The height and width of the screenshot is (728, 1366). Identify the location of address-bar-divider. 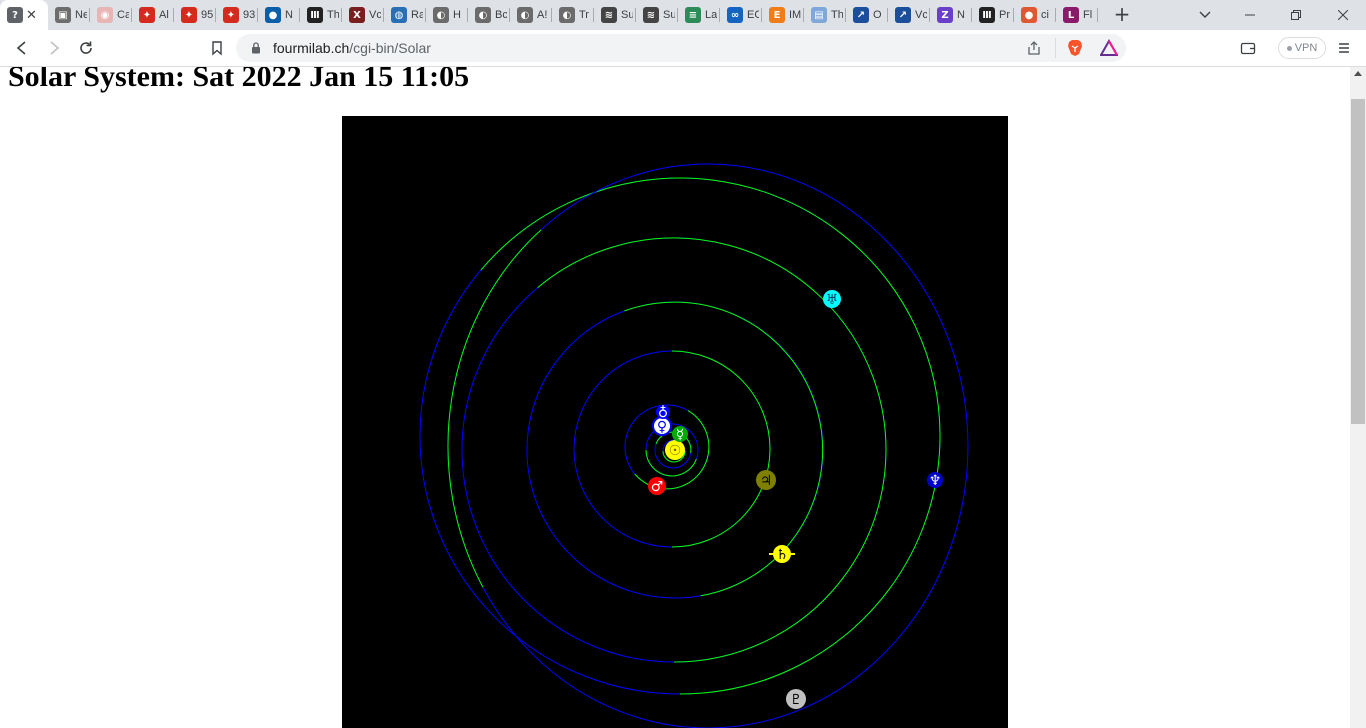
(1055, 48).